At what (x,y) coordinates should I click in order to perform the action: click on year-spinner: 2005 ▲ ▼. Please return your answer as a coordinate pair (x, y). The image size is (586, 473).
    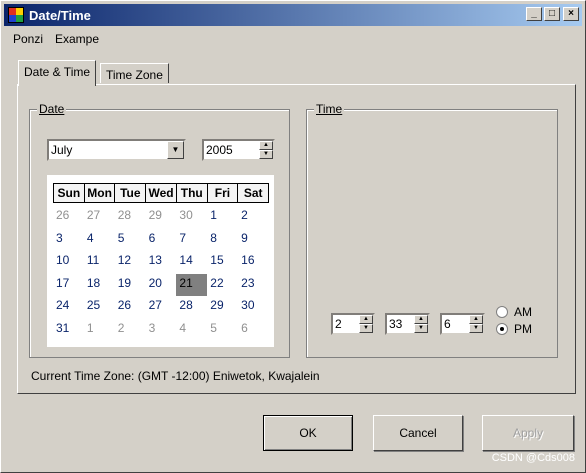
    Looking at the image, I should click on (238, 150).